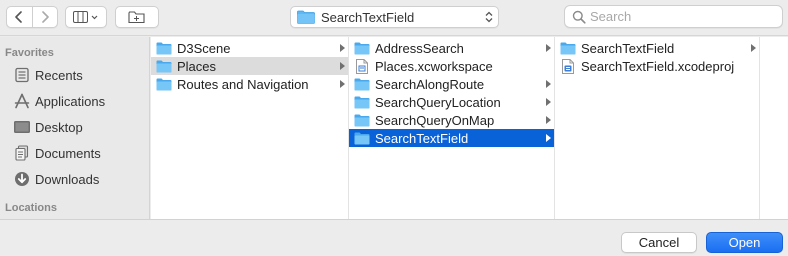  I want to click on row-label: SearchQueryOnMap, so click(435, 120).